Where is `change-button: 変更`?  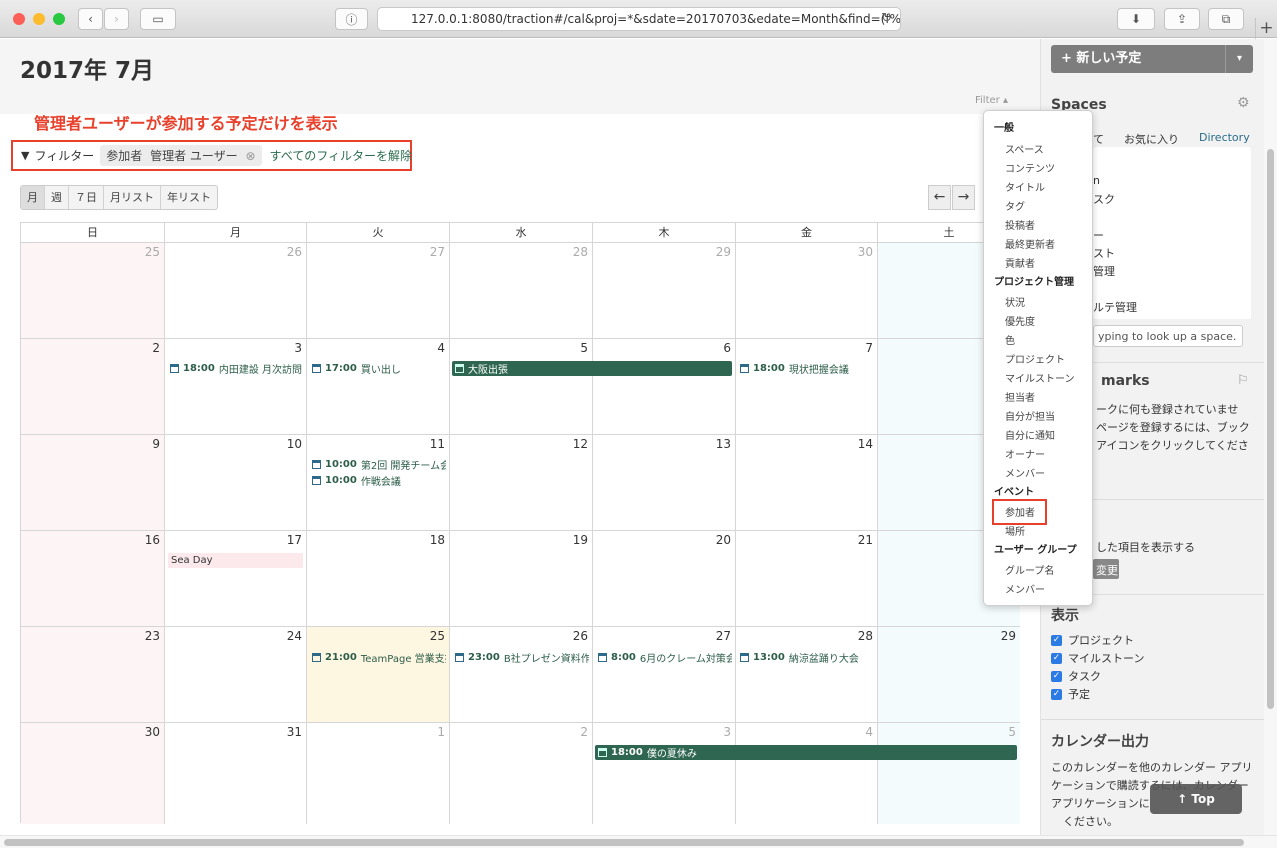 change-button: 変更 is located at coordinates (1106, 569).